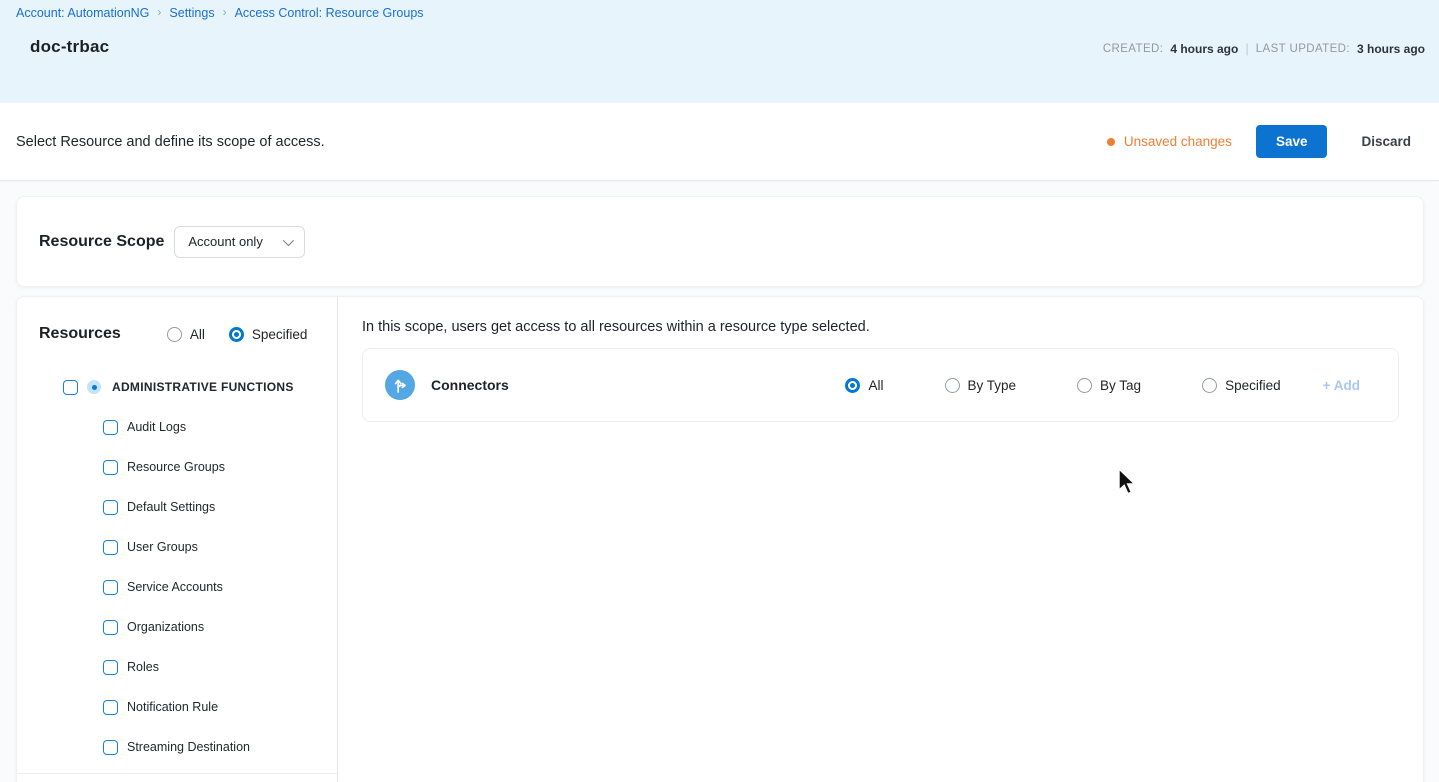 The height and width of the screenshot is (782, 1439). I want to click on connectors-by-type-radio: By Type, so click(980, 385).